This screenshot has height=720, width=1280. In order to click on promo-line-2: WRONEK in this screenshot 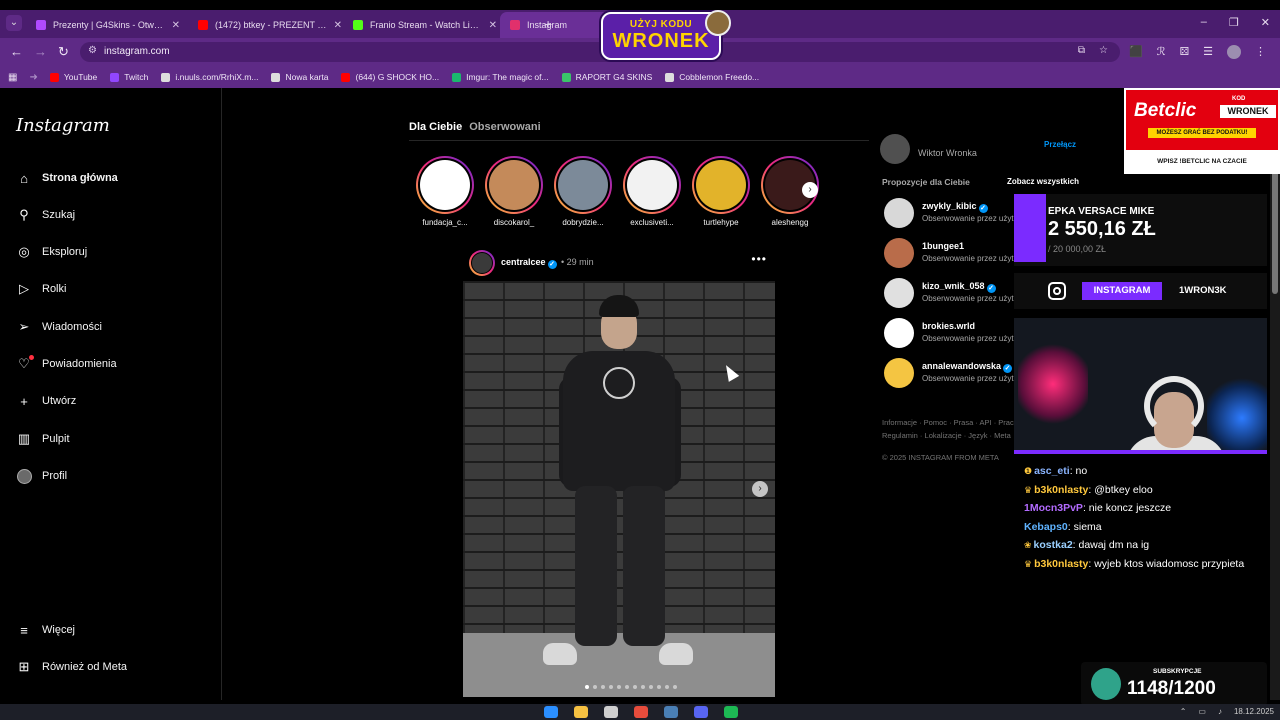, I will do `click(661, 41)`.